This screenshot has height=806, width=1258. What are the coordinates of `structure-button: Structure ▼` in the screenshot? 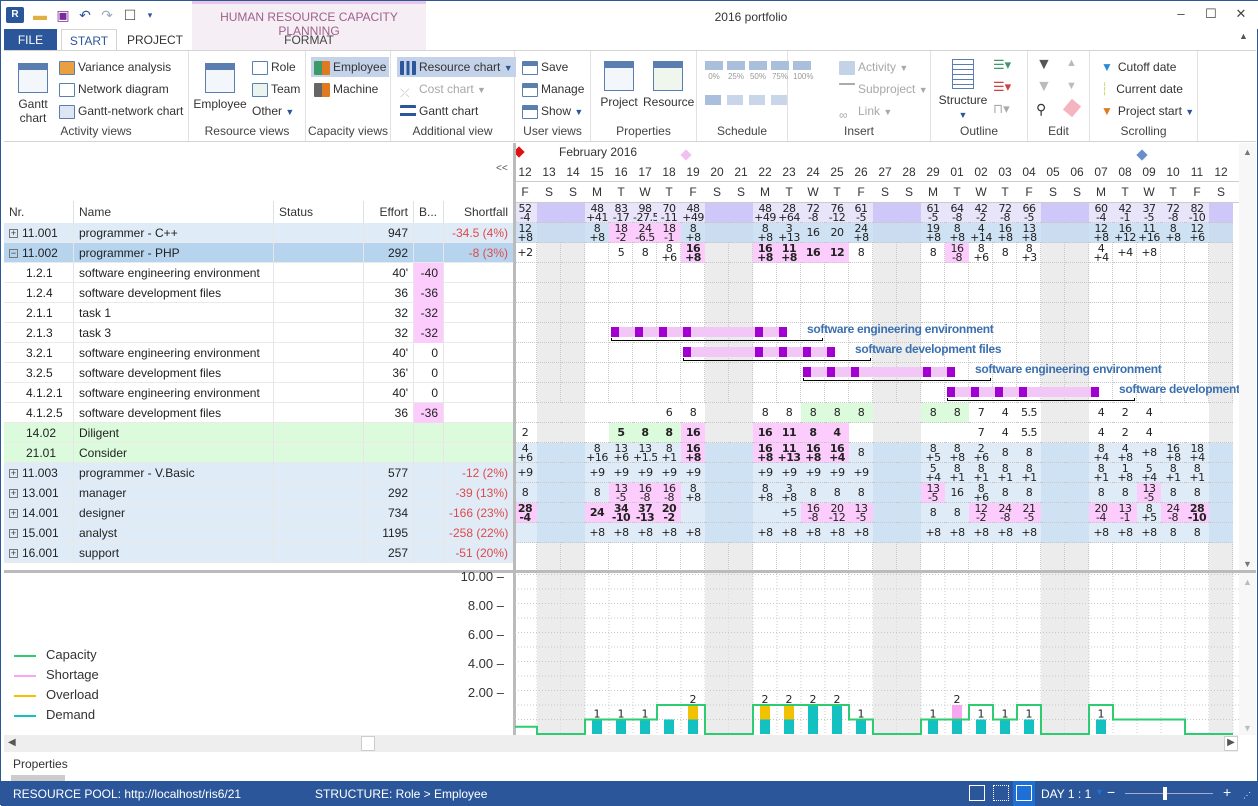 It's located at (963, 90).